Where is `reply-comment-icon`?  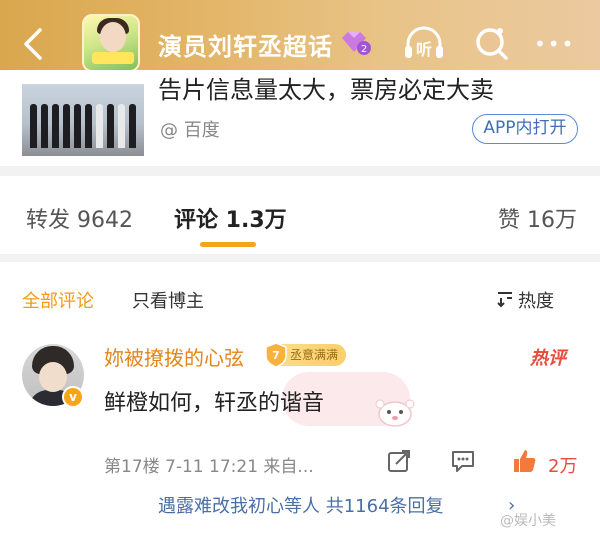
reply-comment-icon is located at coordinates (463, 461).